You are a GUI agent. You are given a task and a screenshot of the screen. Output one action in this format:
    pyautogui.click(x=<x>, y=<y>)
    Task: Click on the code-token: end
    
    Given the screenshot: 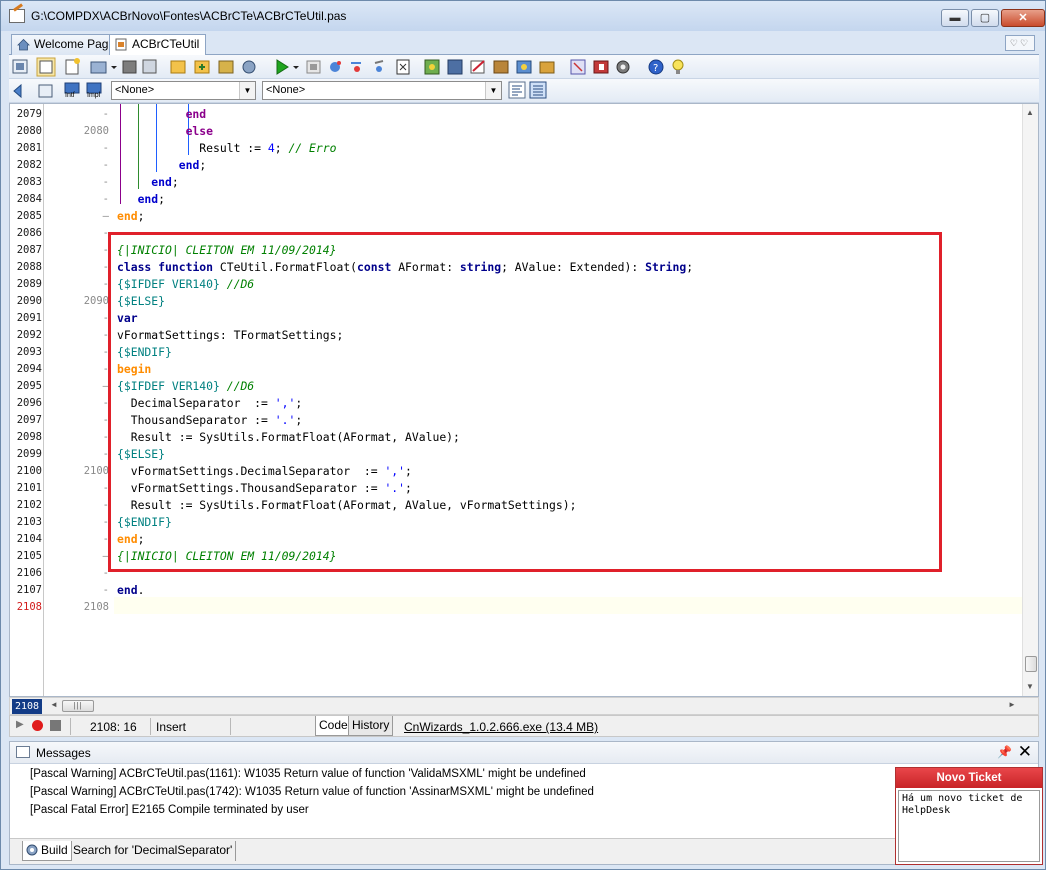 What is the action you would take?
    pyautogui.click(x=161, y=182)
    